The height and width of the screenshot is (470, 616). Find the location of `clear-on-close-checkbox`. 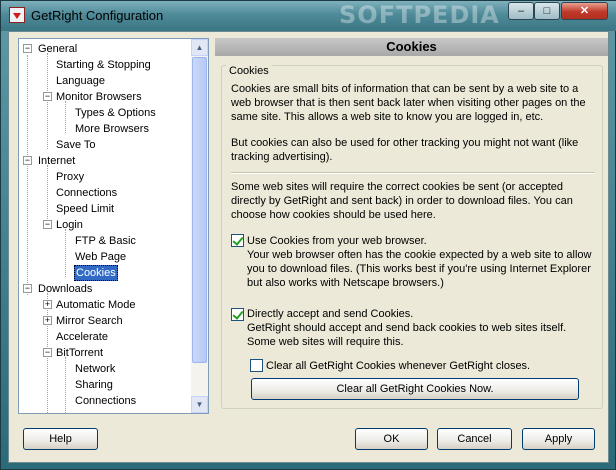

clear-on-close-checkbox is located at coordinates (256, 365).